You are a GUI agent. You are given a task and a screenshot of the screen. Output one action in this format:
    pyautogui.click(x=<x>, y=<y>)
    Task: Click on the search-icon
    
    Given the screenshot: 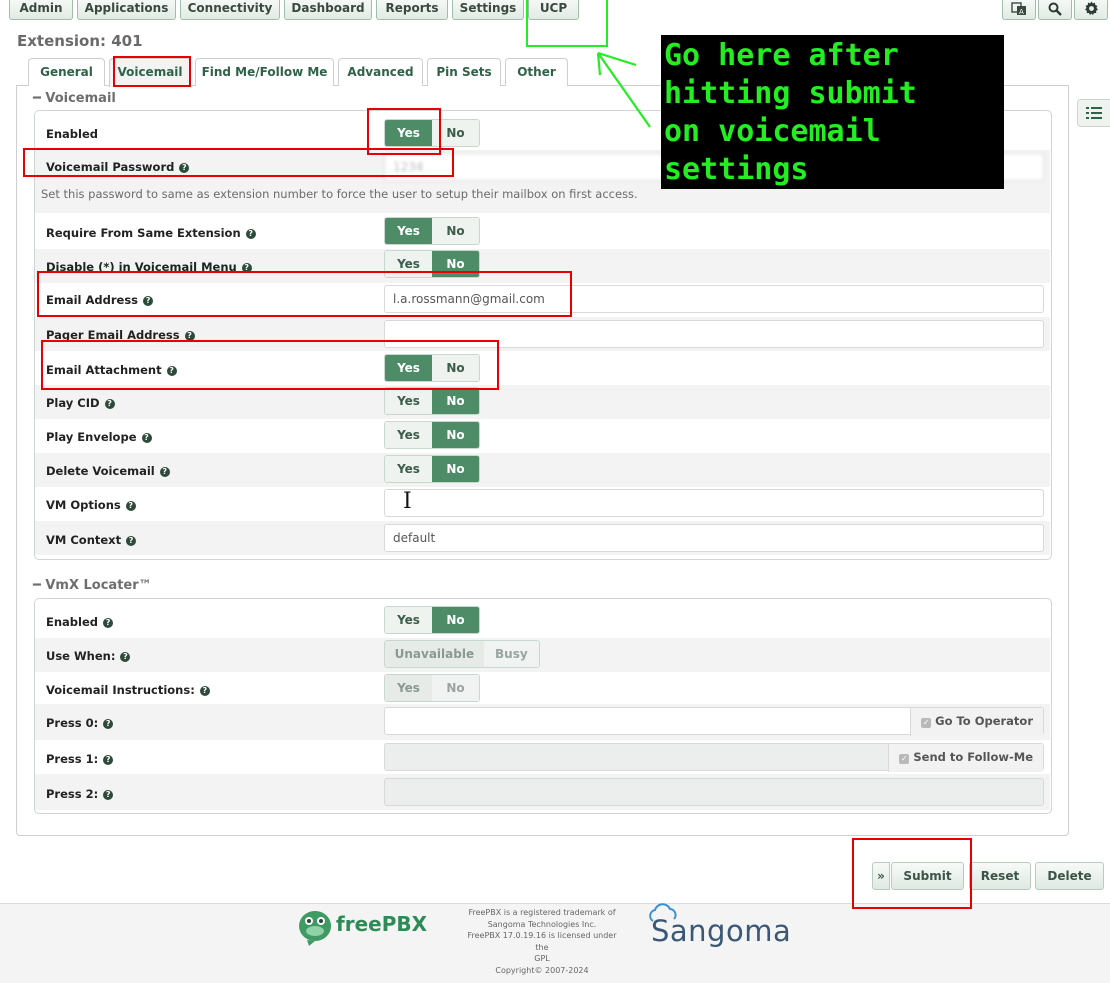 What is the action you would take?
    pyautogui.click(x=1055, y=10)
    